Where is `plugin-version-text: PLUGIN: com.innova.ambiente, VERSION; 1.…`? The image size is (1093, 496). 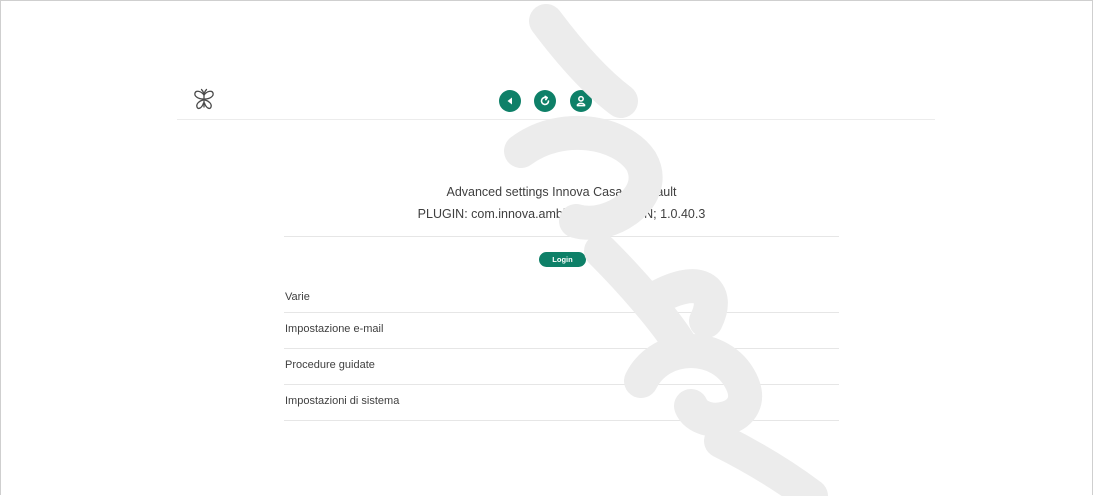
plugin-version-text: PLUGIN: com.innova.ambiente, VERSION; 1.… is located at coordinates (561, 214).